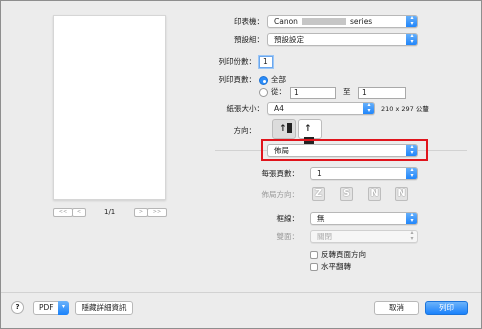 The image size is (482, 329). I want to click on first-page-button: <<, so click(63, 212).